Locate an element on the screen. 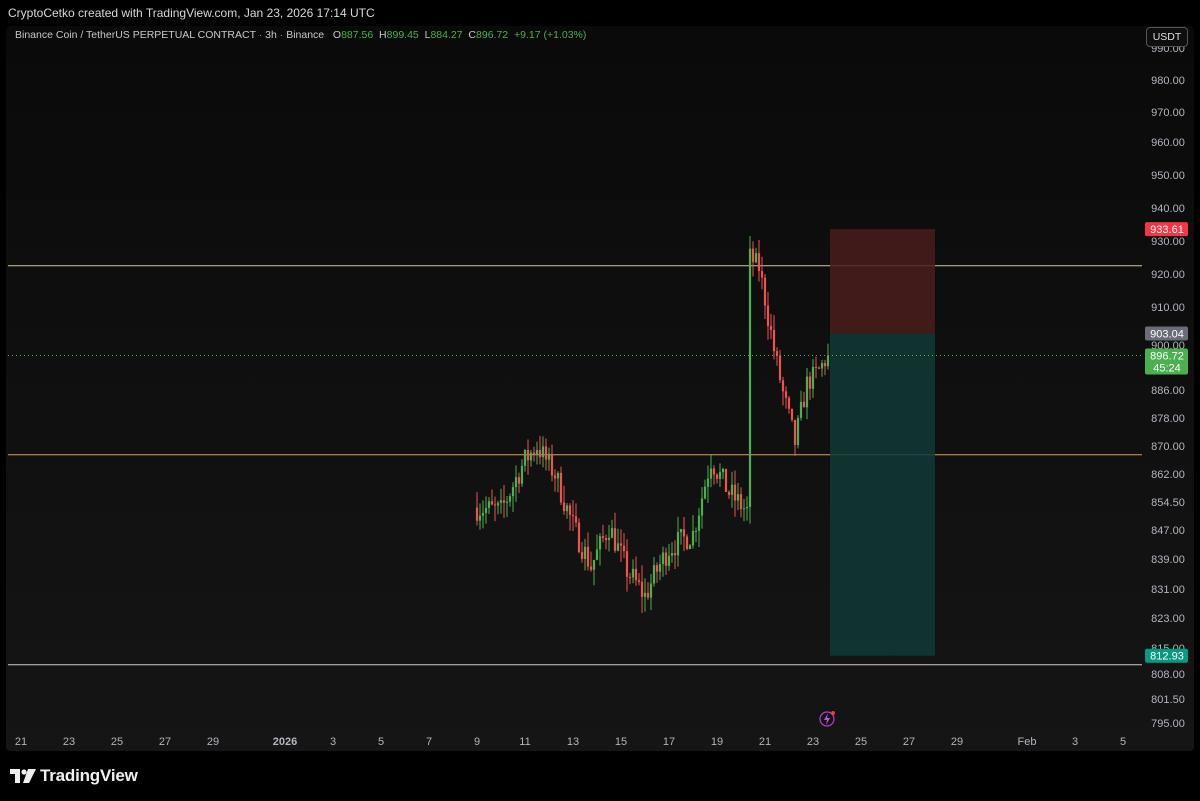 The image size is (1200, 801). exchange: Binance is located at coordinates (305, 35).